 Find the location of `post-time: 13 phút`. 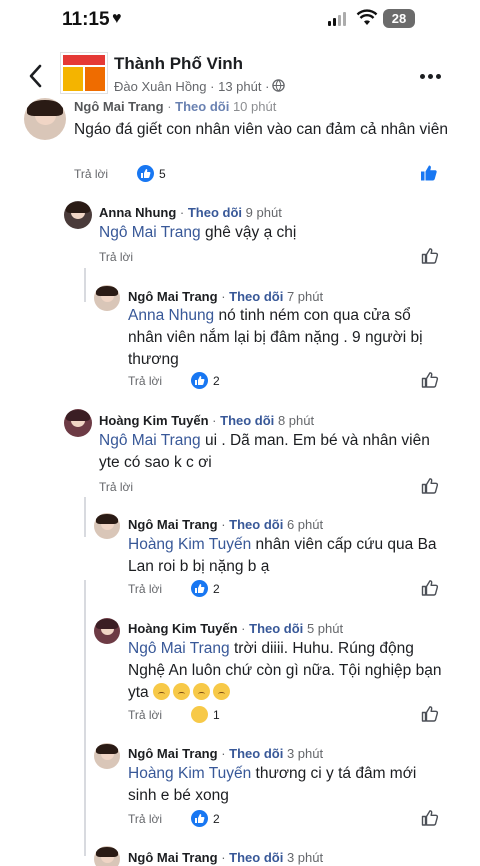

post-time: 13 phút is located at coordinates (240, 86).